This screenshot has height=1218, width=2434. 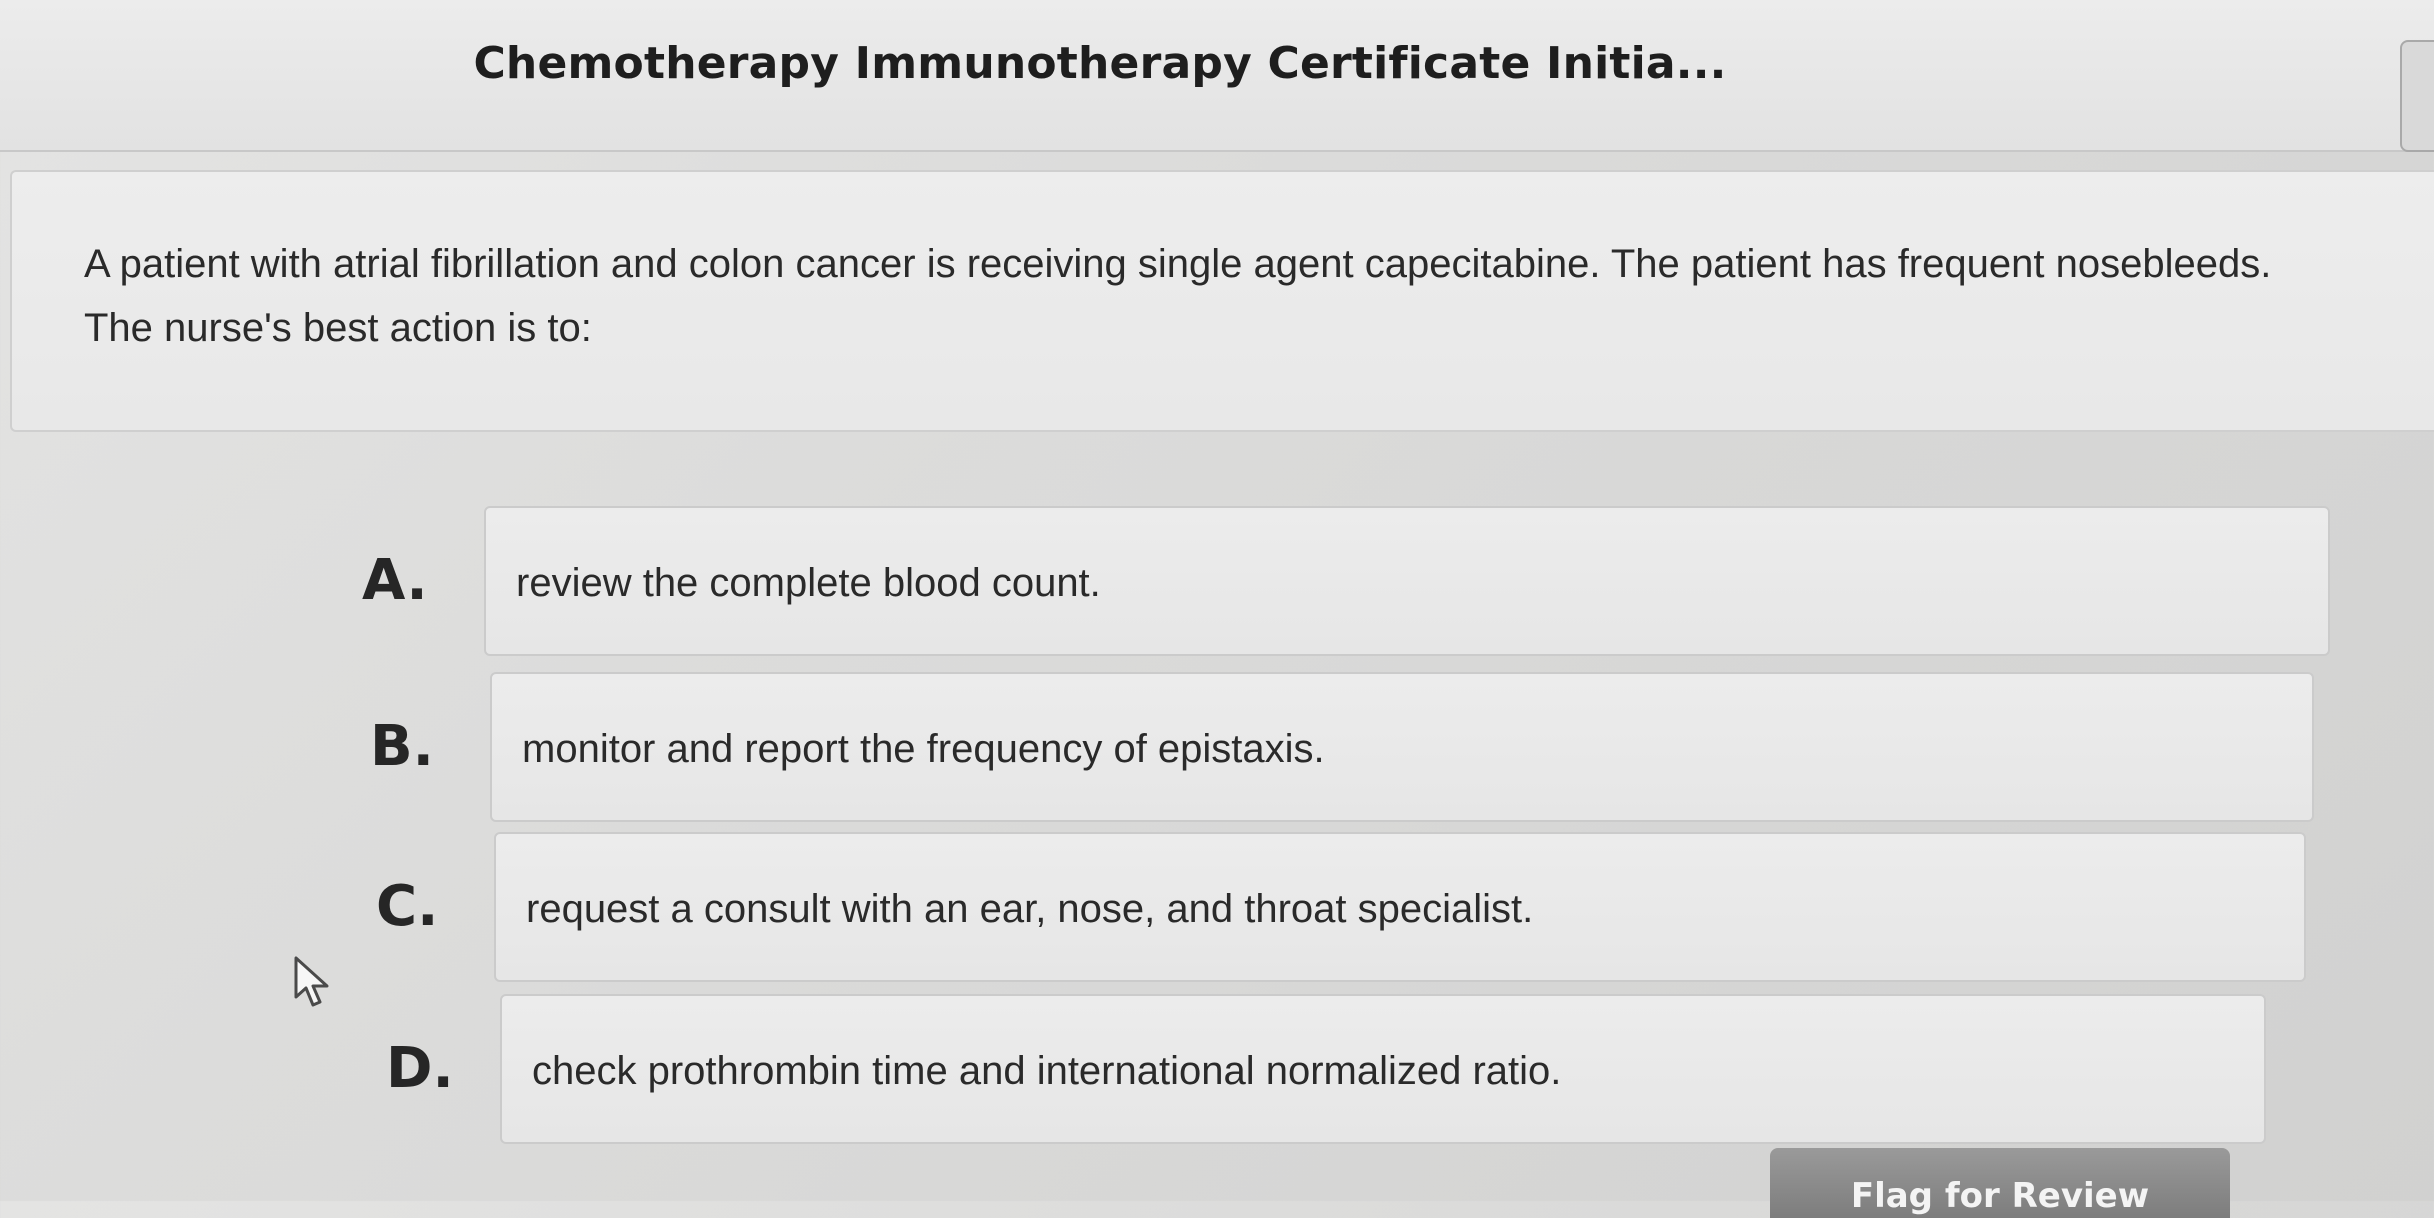 What do you see at coordinates (311, 981) in the screenshot?
I see `mouse-pointer-icon` at bounding box center [311, 981].